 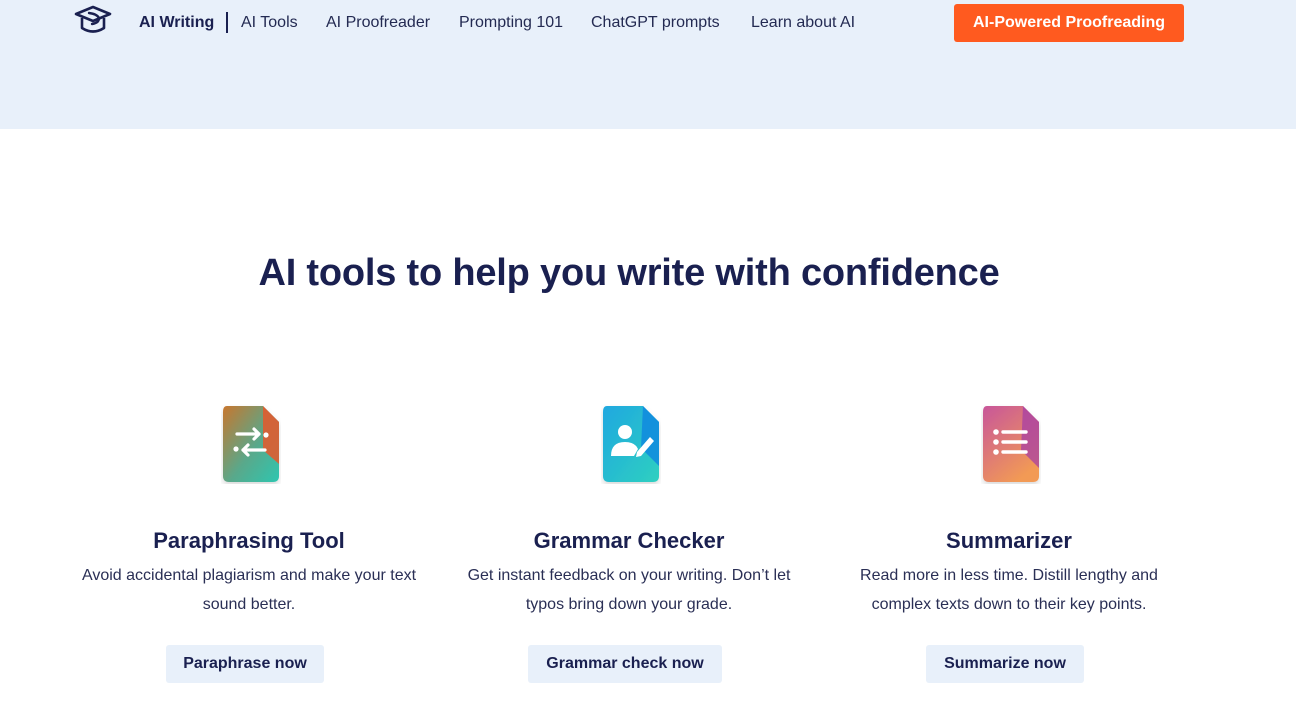 I want to click on summarize-now-button: Summarize now, so click(x=1005, y=664).